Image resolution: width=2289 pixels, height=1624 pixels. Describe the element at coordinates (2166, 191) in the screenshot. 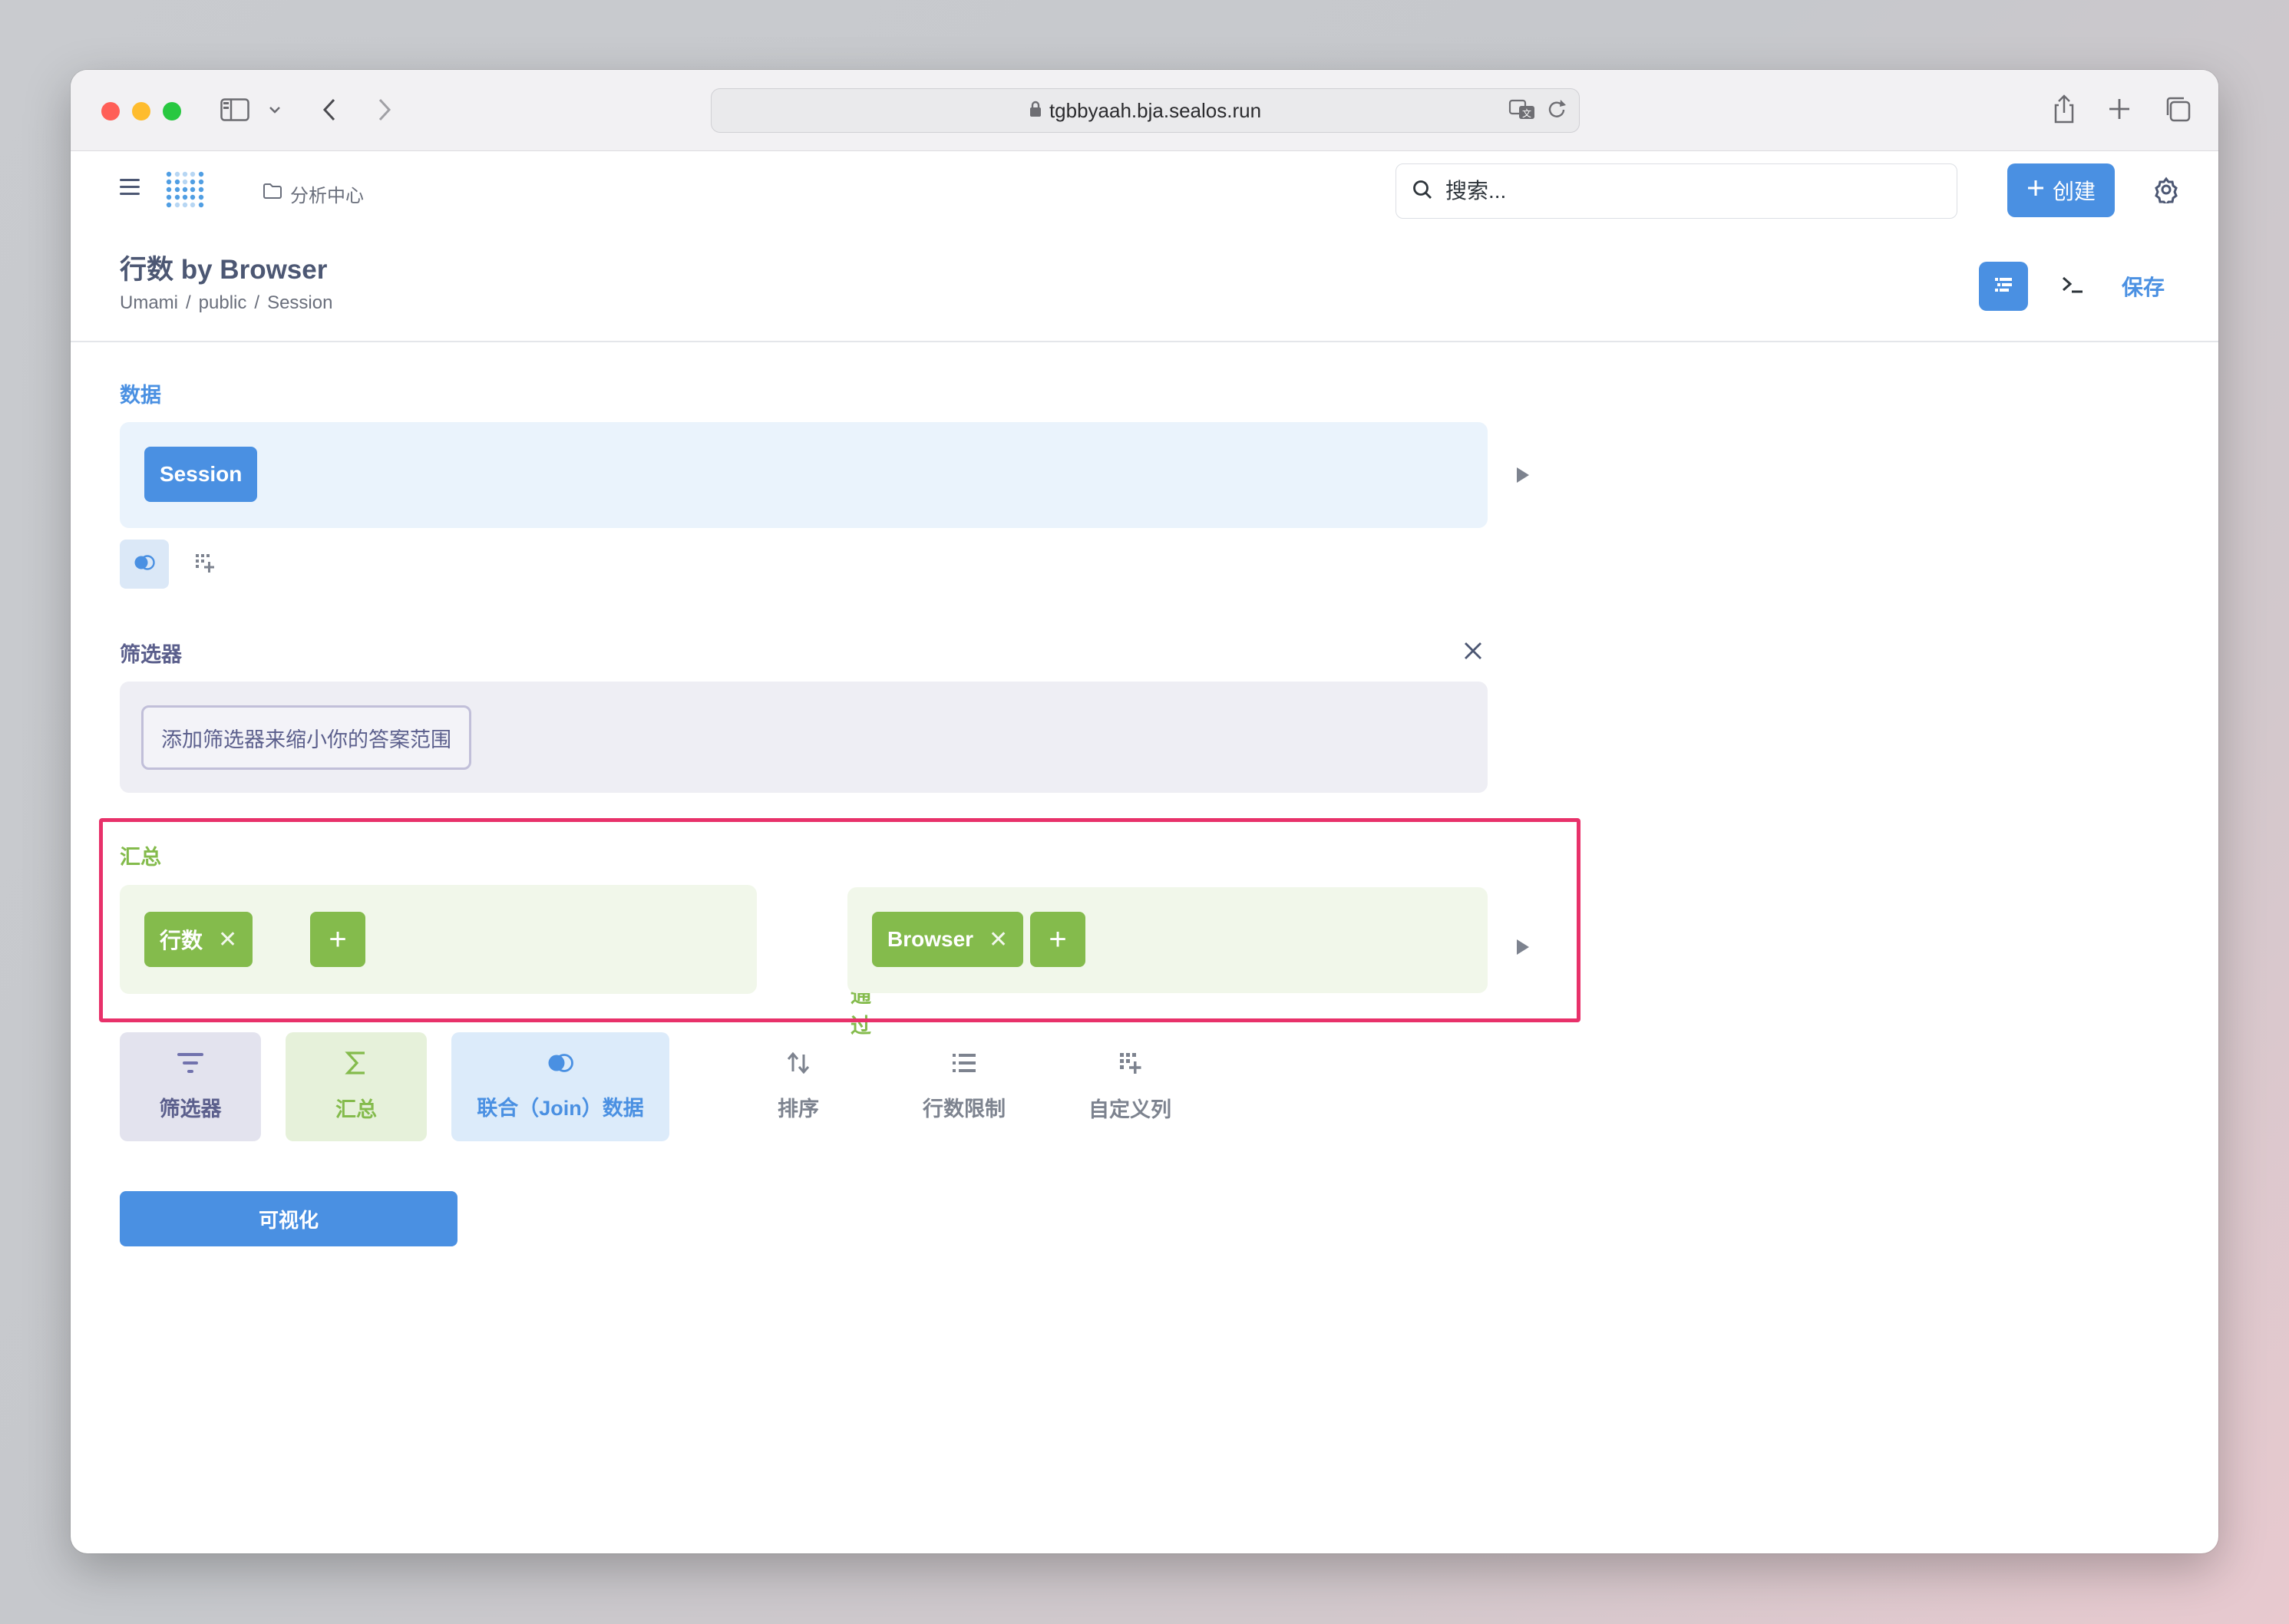

I see `gear-icon` at that location.